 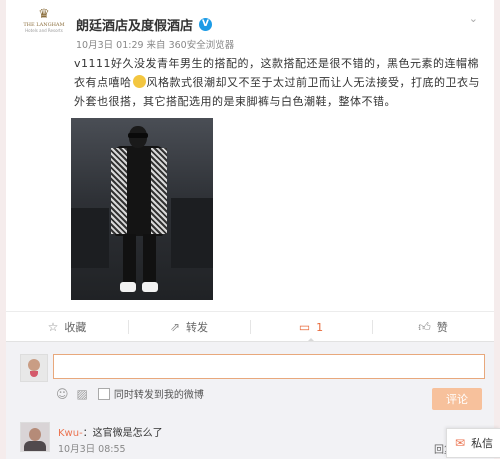 I want to click on comment-icon: ▭, so click(x=304, y=327).